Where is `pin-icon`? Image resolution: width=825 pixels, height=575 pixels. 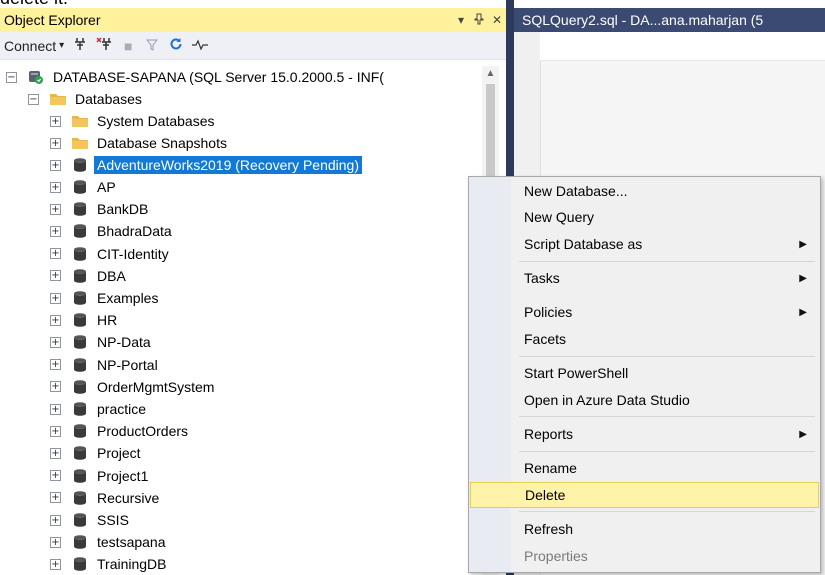 pin-icon is located at coordinates (479, 20).